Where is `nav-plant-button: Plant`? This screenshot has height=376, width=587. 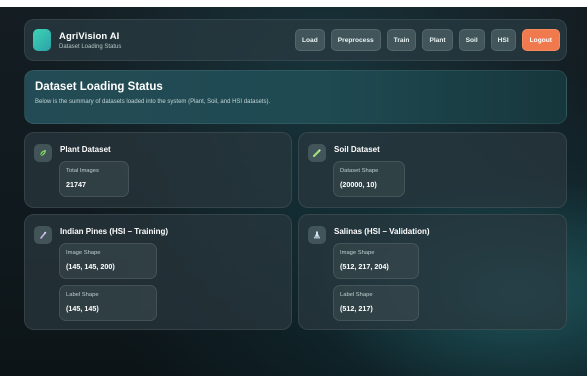
nav-plant-button: Plant is located at coordinates (437, 40).